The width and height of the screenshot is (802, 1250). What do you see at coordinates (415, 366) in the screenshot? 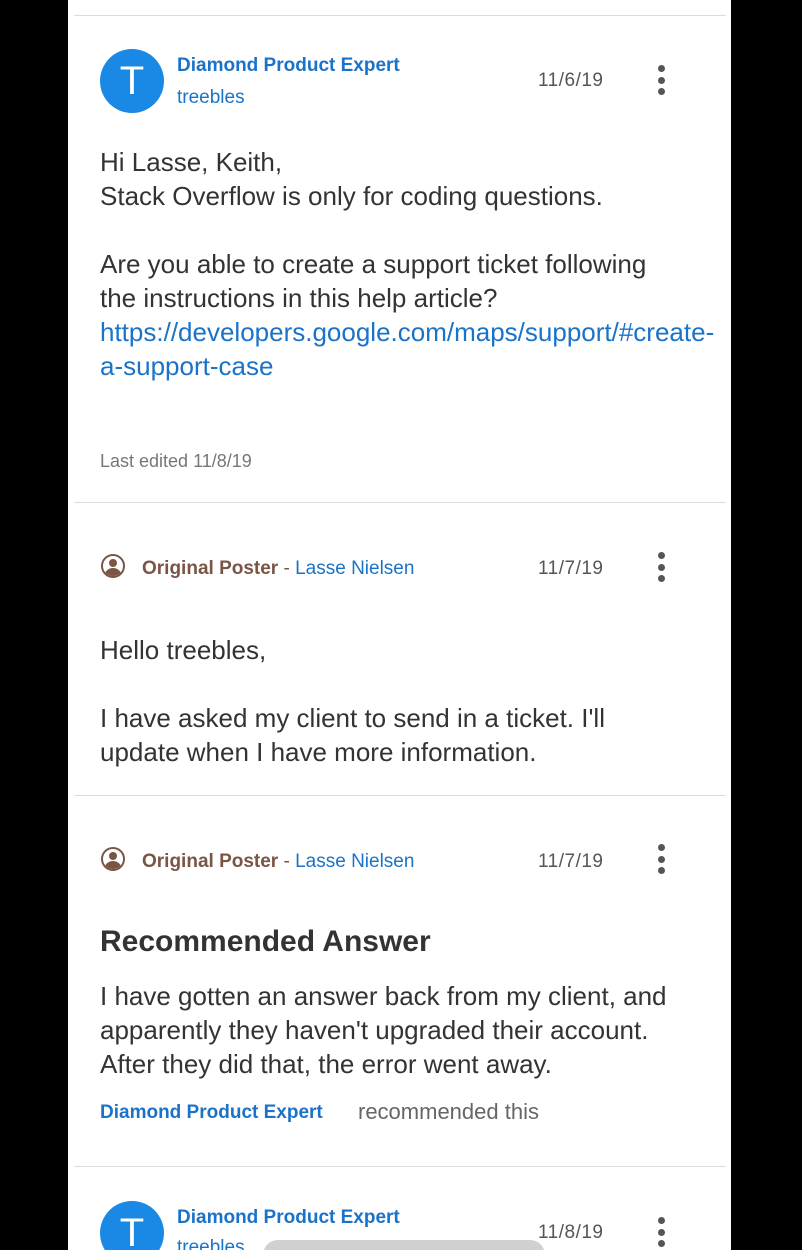
I see `help-article-link-cont: a-support-case` at bounding box center [415, 366].